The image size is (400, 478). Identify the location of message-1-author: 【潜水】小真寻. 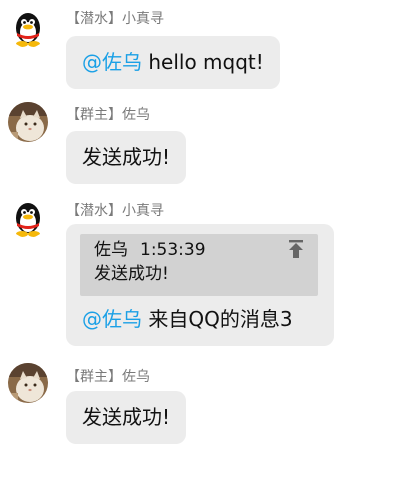
(115, 19).